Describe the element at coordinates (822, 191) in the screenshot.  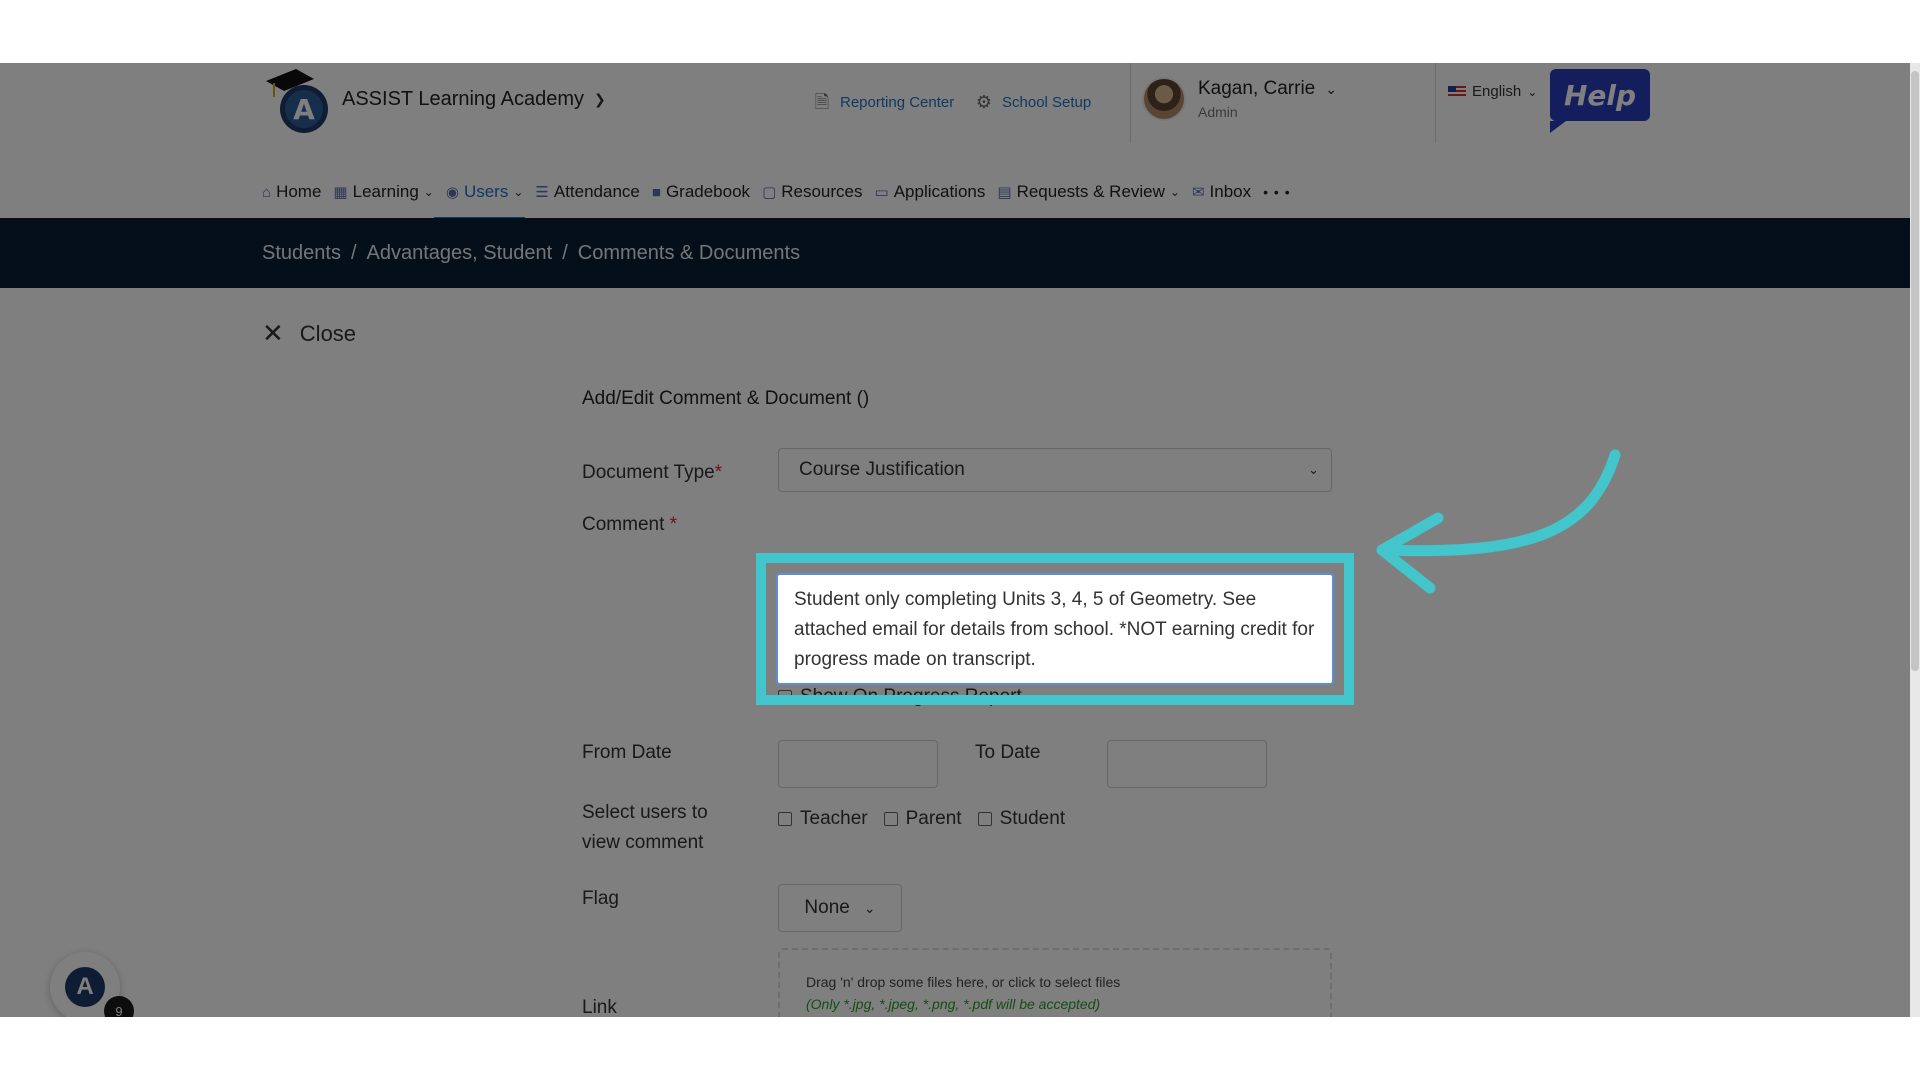
I see `nav-label: Resources` at that location.